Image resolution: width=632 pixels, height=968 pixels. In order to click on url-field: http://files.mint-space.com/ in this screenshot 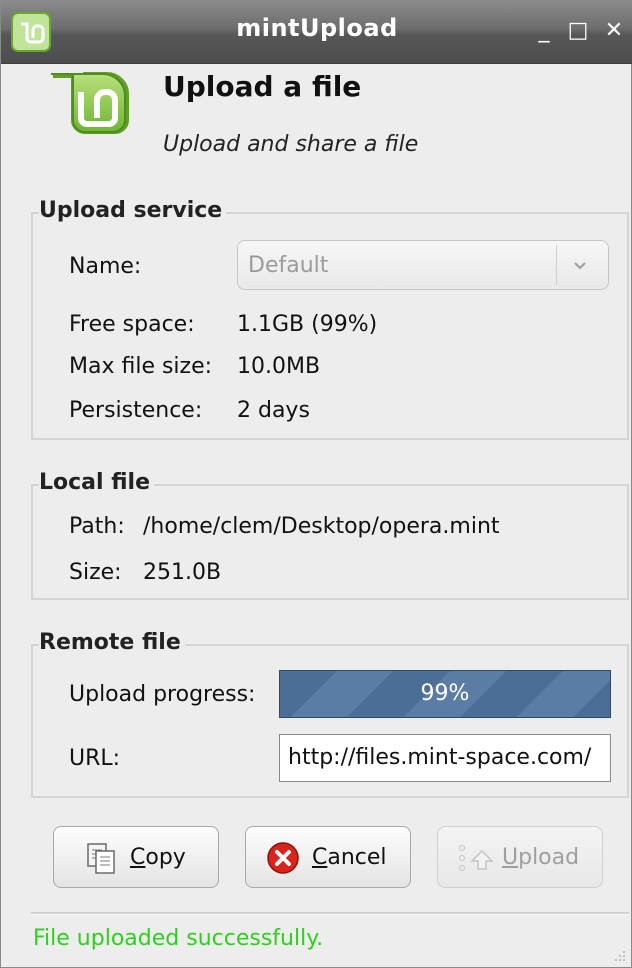, I will do `click(445, 758)`.